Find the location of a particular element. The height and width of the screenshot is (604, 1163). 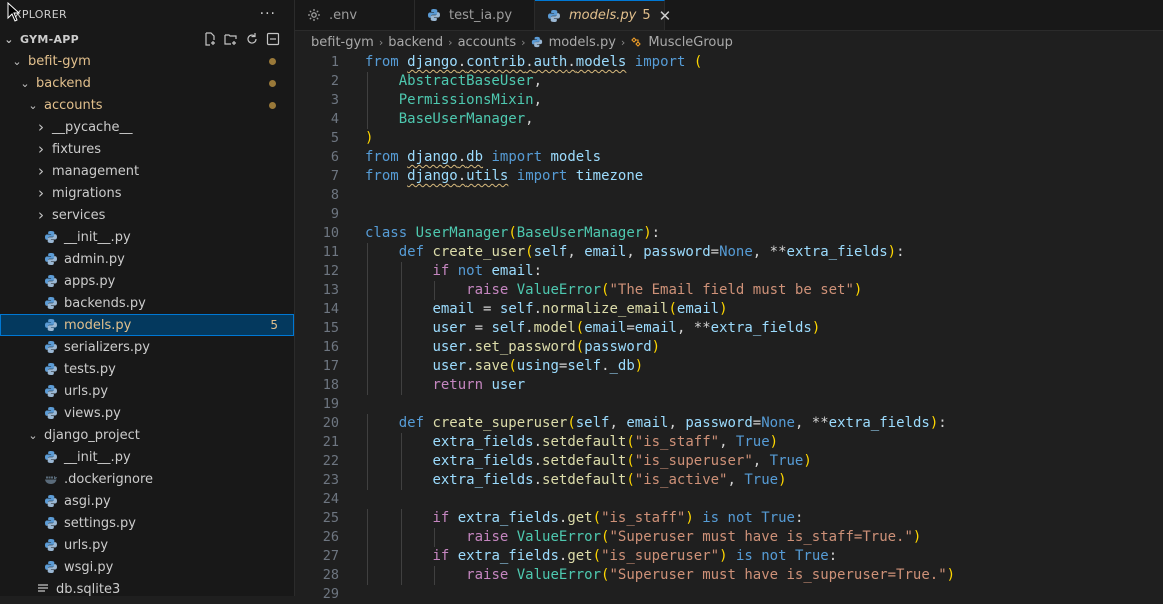

refresh-icon is located at coordinates (252, 39).